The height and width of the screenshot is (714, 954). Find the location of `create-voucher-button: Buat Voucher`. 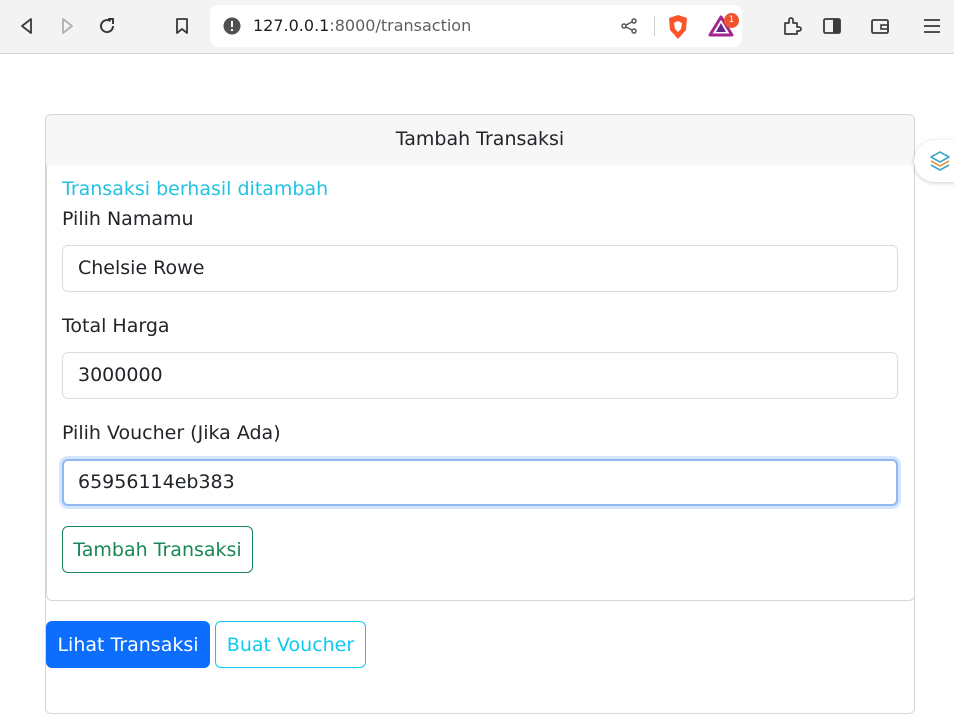

create-voucher-button: Buat Voucher is located at coordinates (290, 644).